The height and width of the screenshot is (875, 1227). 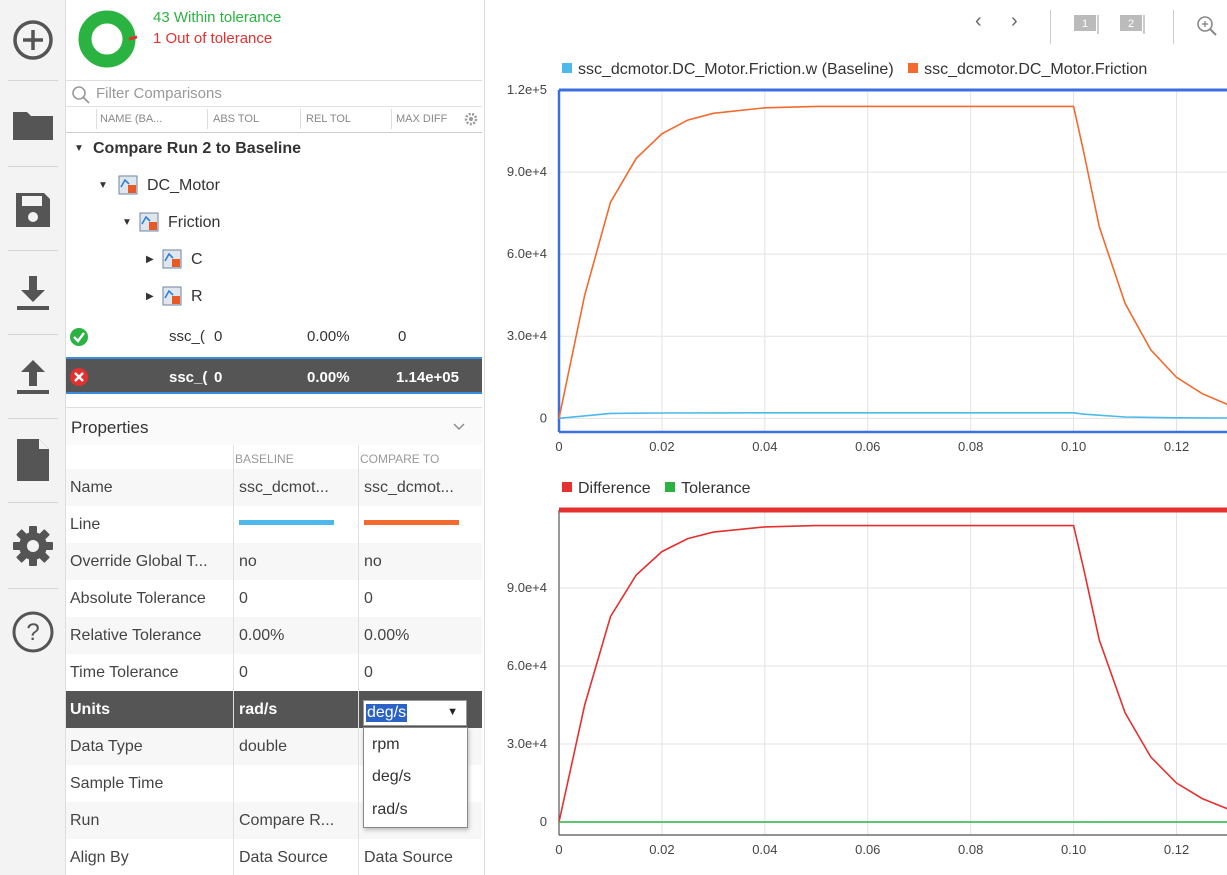 I want to click on property-label: Name, so click(x=91, y=487).